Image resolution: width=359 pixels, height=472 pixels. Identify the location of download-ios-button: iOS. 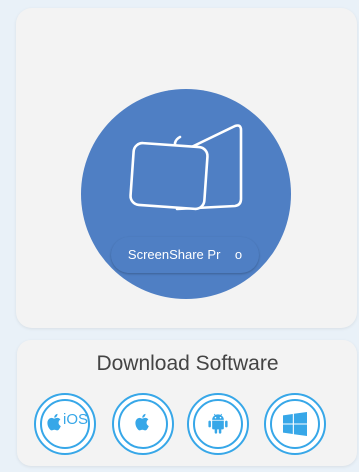
(65, 424).